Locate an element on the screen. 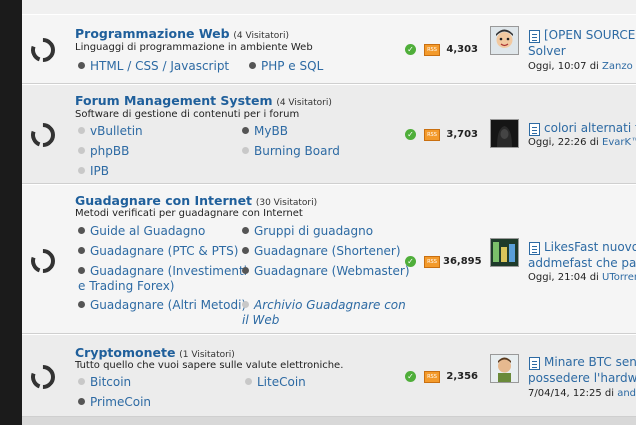 Image resolution: width=636 pixels, height=425 pixels. last-post-title: LikesFast nuovo addmefast che pag is located at coordinates (582, 255).